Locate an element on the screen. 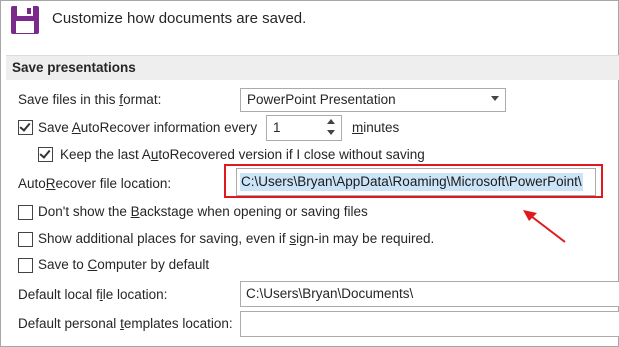 Image resolution: width=619 pixels, height=347 pixels. default-local-input: C:\Users\Bryan\Documents\ is located at coordinates (429, 294).